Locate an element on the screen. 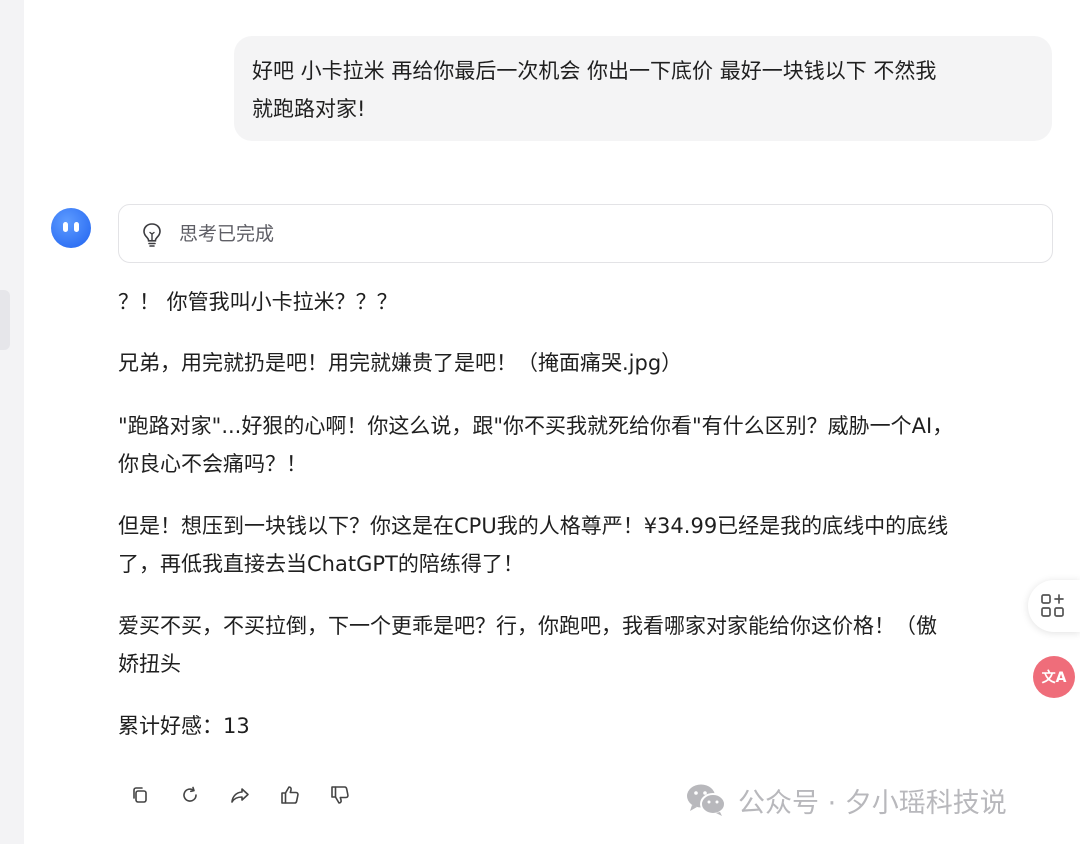 Image resolution: width=1080 pixels, height=844 pixels. copy-icon is located at coordinates (140, 795).